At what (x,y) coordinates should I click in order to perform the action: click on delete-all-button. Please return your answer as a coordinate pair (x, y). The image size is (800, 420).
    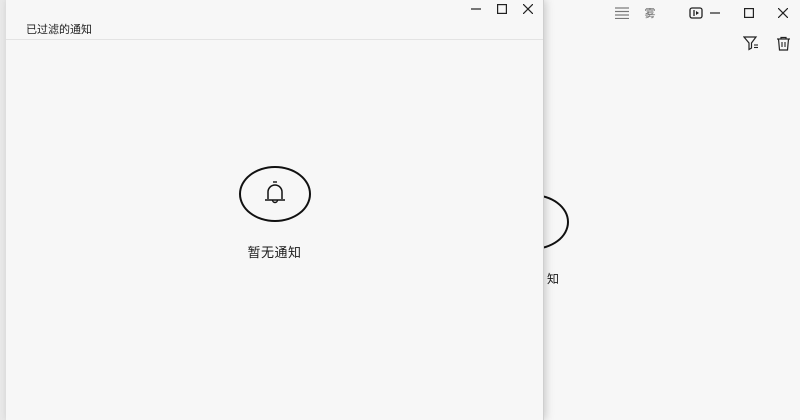
    Looking at the image, I should click on (783, 43).